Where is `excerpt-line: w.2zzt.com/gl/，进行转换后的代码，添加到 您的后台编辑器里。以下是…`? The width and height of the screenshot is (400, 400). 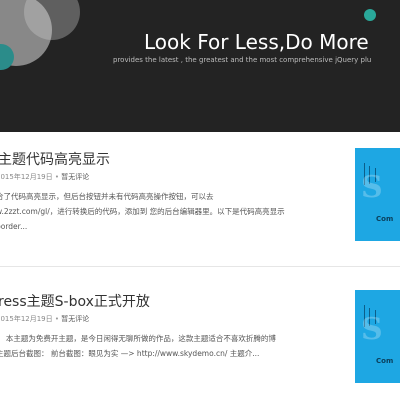 excerpt-line: w.2zzt.com/gl/，进行转换后的代码，添加到 您的后台编辑器里。以下是… is located at coordinates (142, 211).